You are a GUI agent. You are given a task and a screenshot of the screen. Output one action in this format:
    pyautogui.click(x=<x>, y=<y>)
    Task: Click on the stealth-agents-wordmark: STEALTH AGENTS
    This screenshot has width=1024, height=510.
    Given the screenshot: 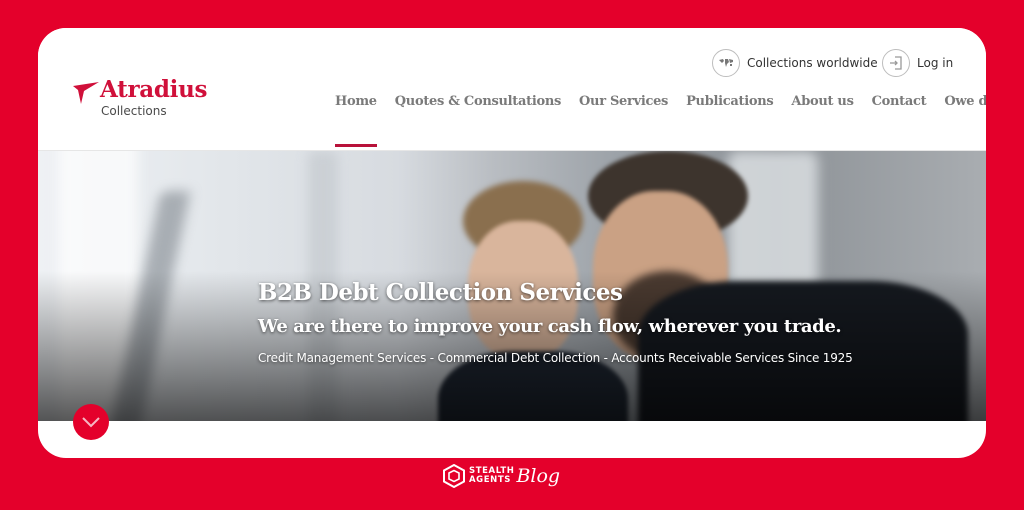 What is the action you would take?
    pyautogui.click(x=491, y=476)
    